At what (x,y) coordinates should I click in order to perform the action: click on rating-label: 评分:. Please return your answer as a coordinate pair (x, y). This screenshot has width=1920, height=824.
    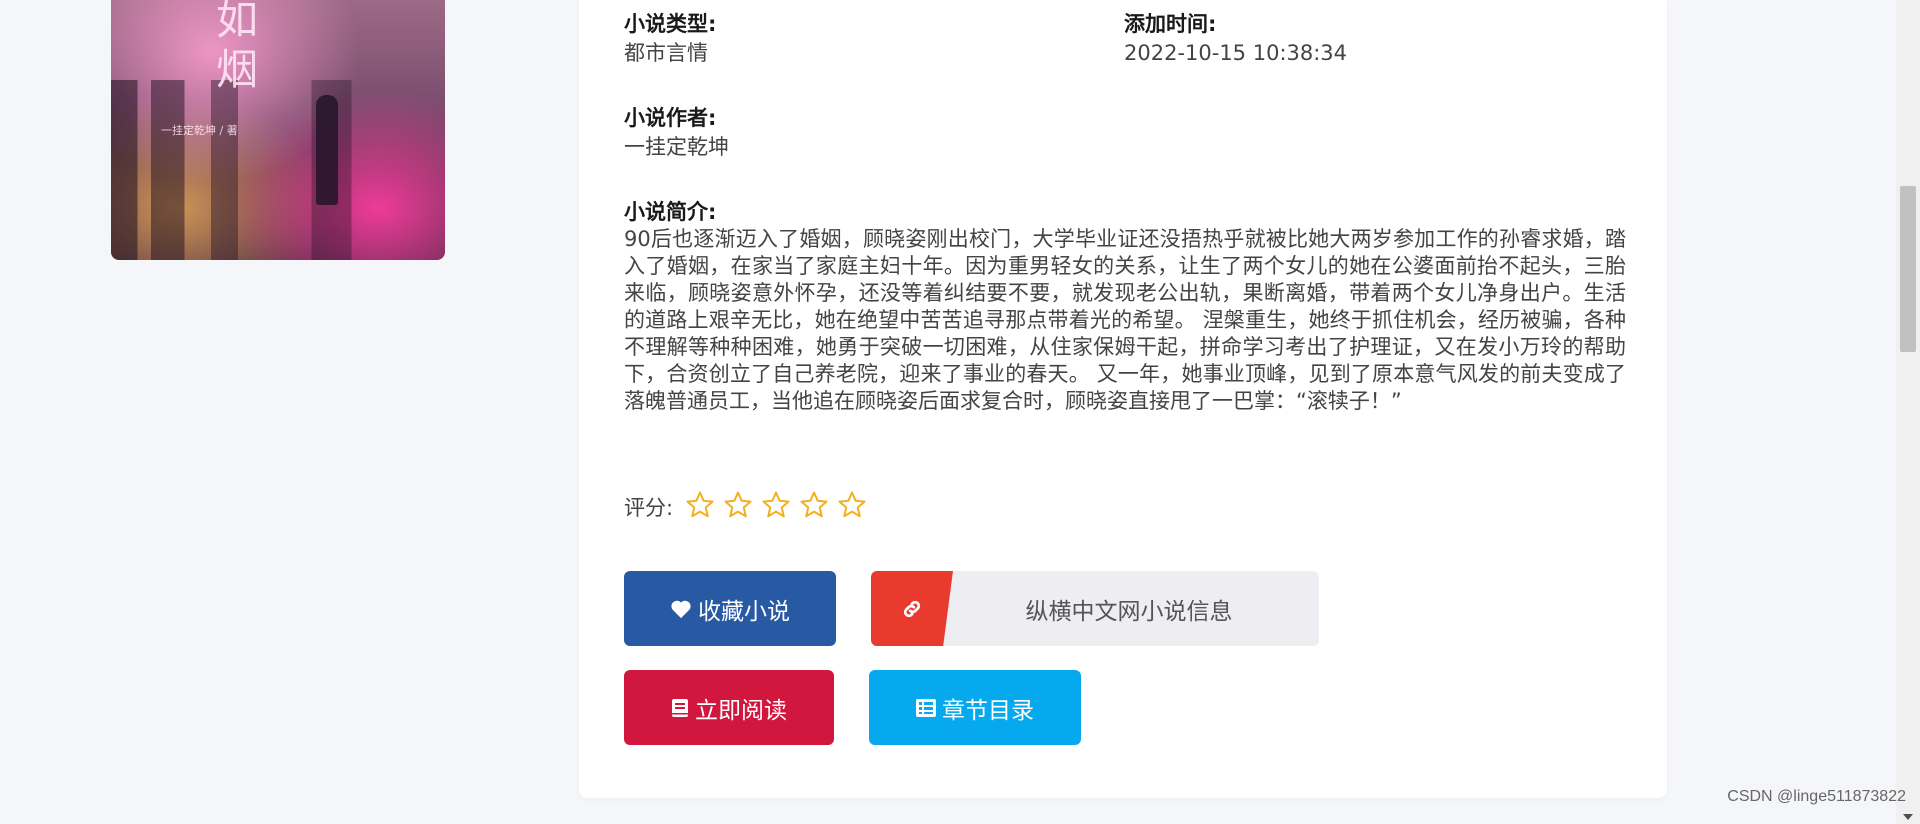
    Looking at the image, I should click on (649, 508).